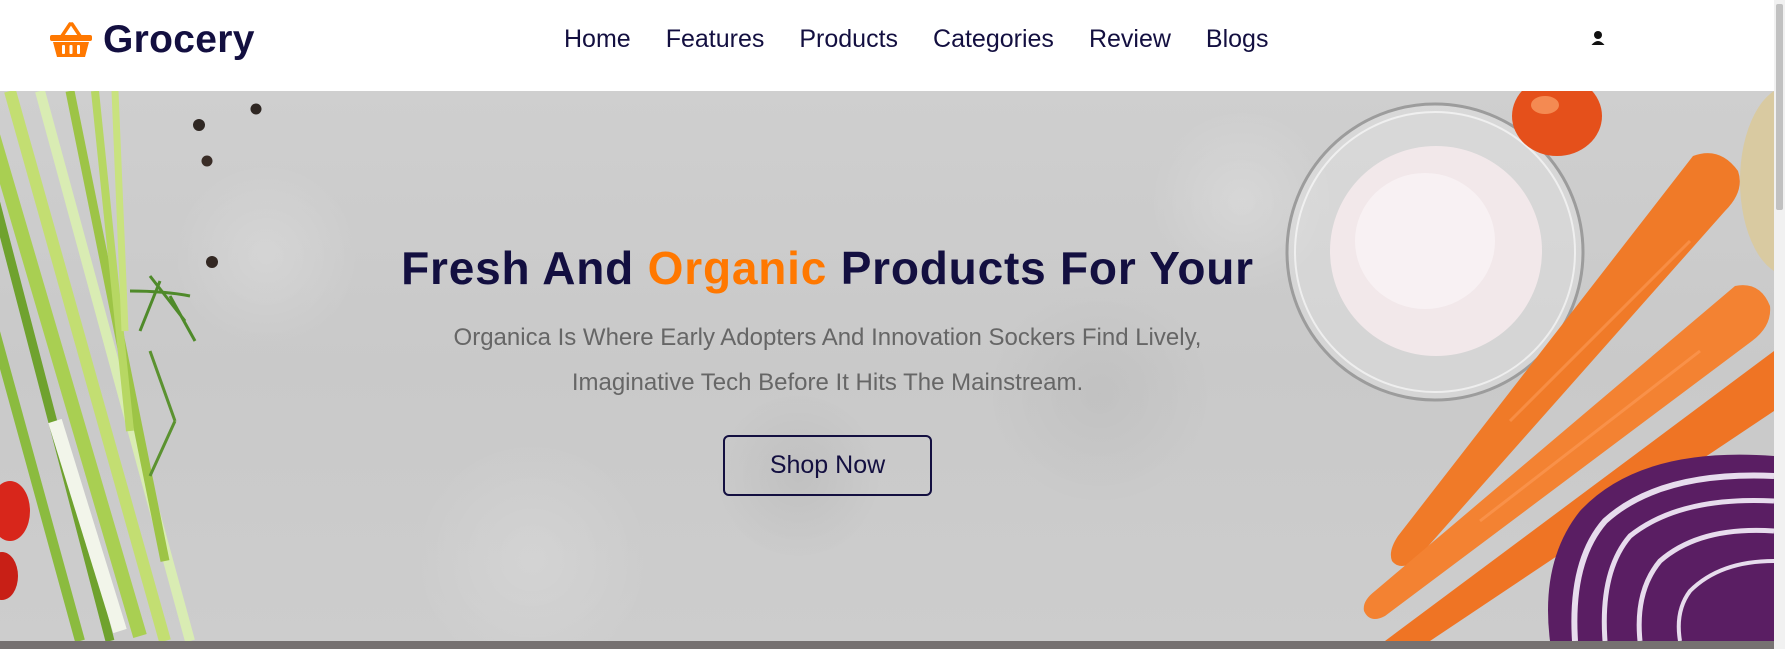 The image size is (1785, 649). What do you see at coordinates (1237, 39) in the screenshot?
I see `nav-blogs: Blogs` at bounding box center [1237, 39].